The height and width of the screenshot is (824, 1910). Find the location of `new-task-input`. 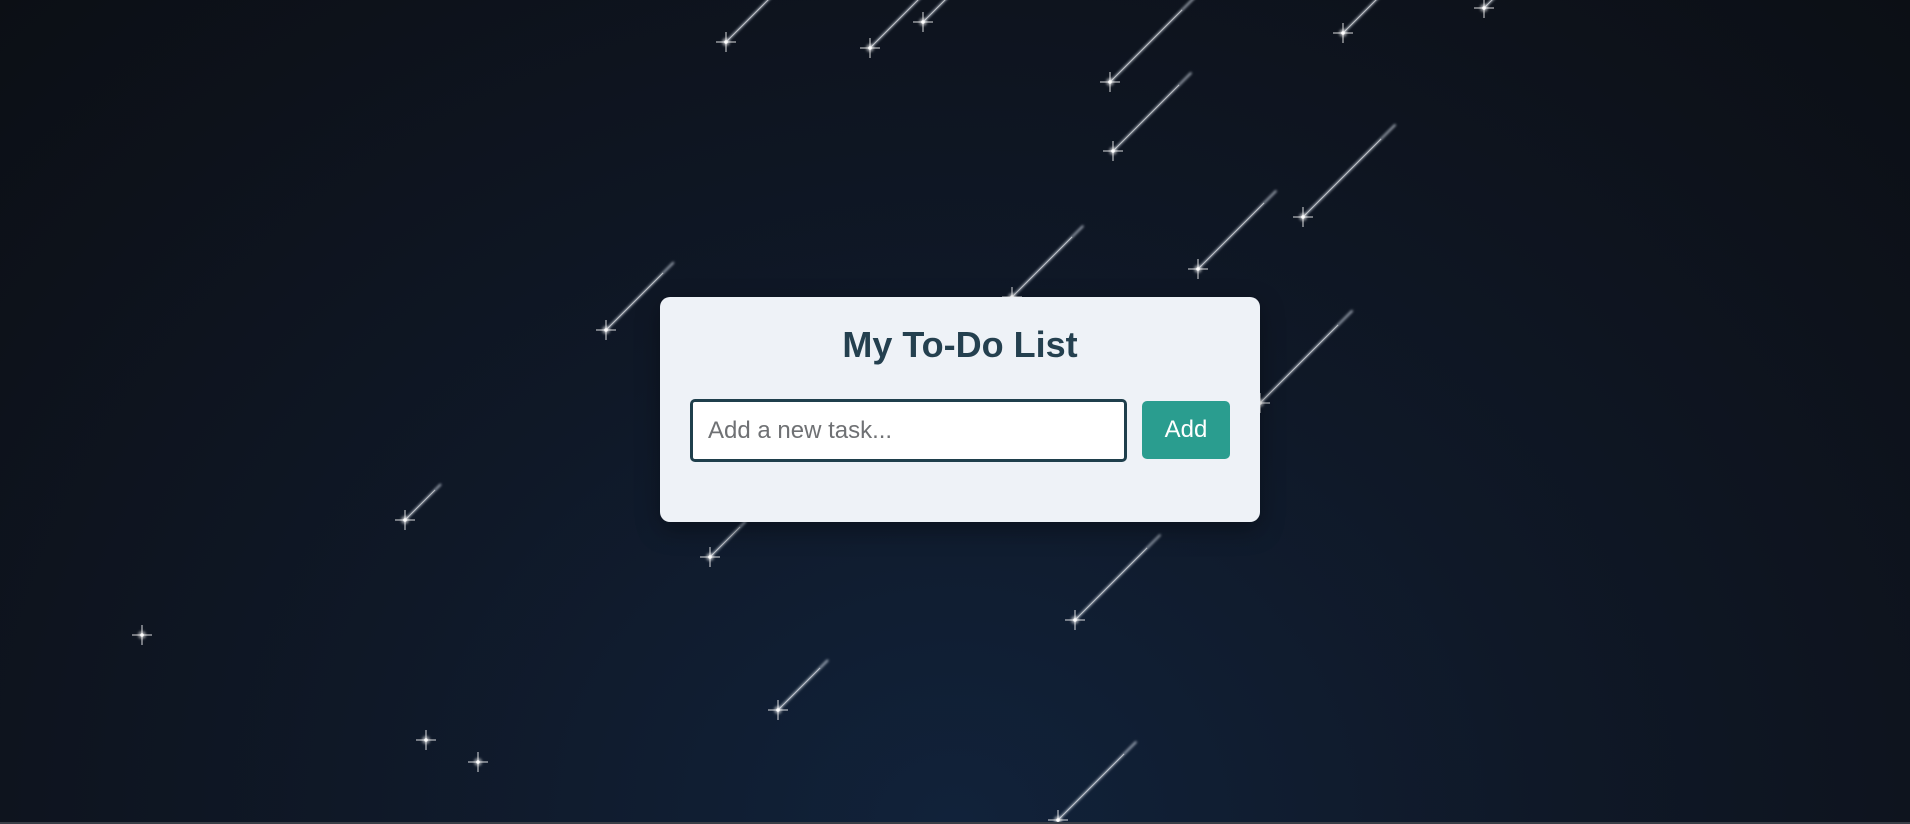

new-task-input is located at coordinates (908, 430).